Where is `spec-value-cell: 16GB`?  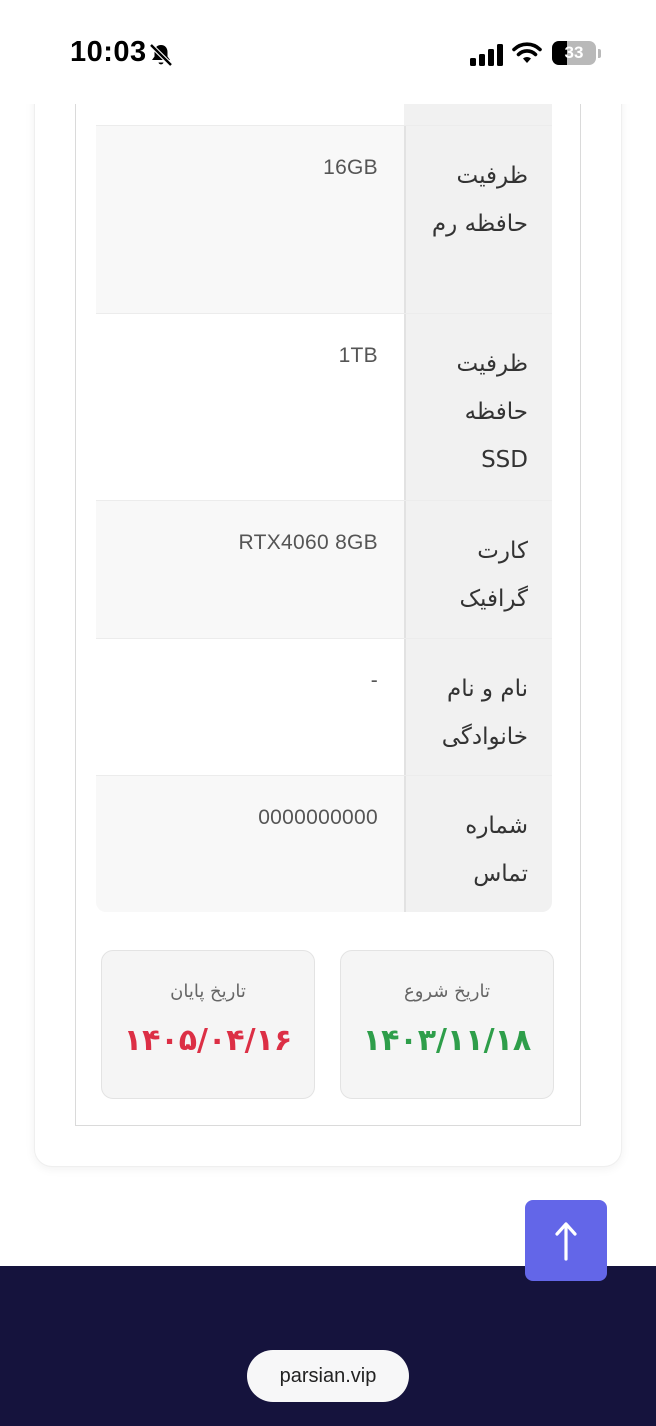
spec-value-cell: 16GB is located at coordinates (250, 219).